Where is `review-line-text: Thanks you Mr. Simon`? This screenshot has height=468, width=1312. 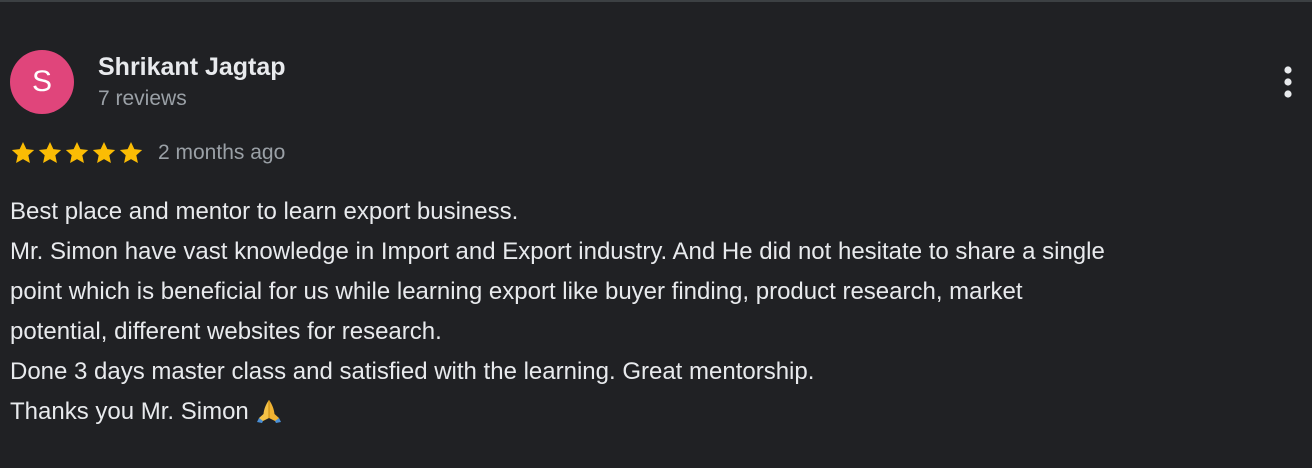 review-line-text: Thanks you Mr. Simon is located at coordinates (129, 411).